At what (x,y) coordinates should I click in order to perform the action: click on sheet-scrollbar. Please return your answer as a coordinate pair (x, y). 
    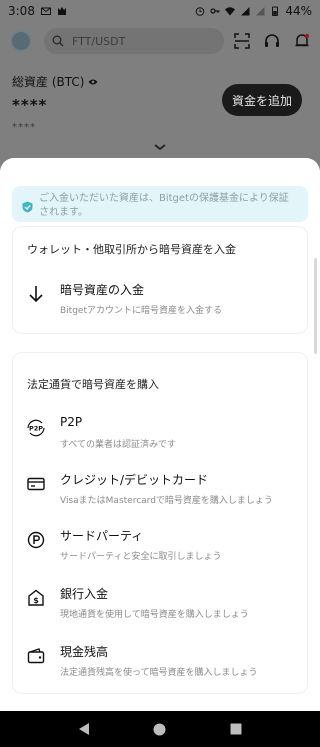
    Looking at the image, I should click on (315, 306).